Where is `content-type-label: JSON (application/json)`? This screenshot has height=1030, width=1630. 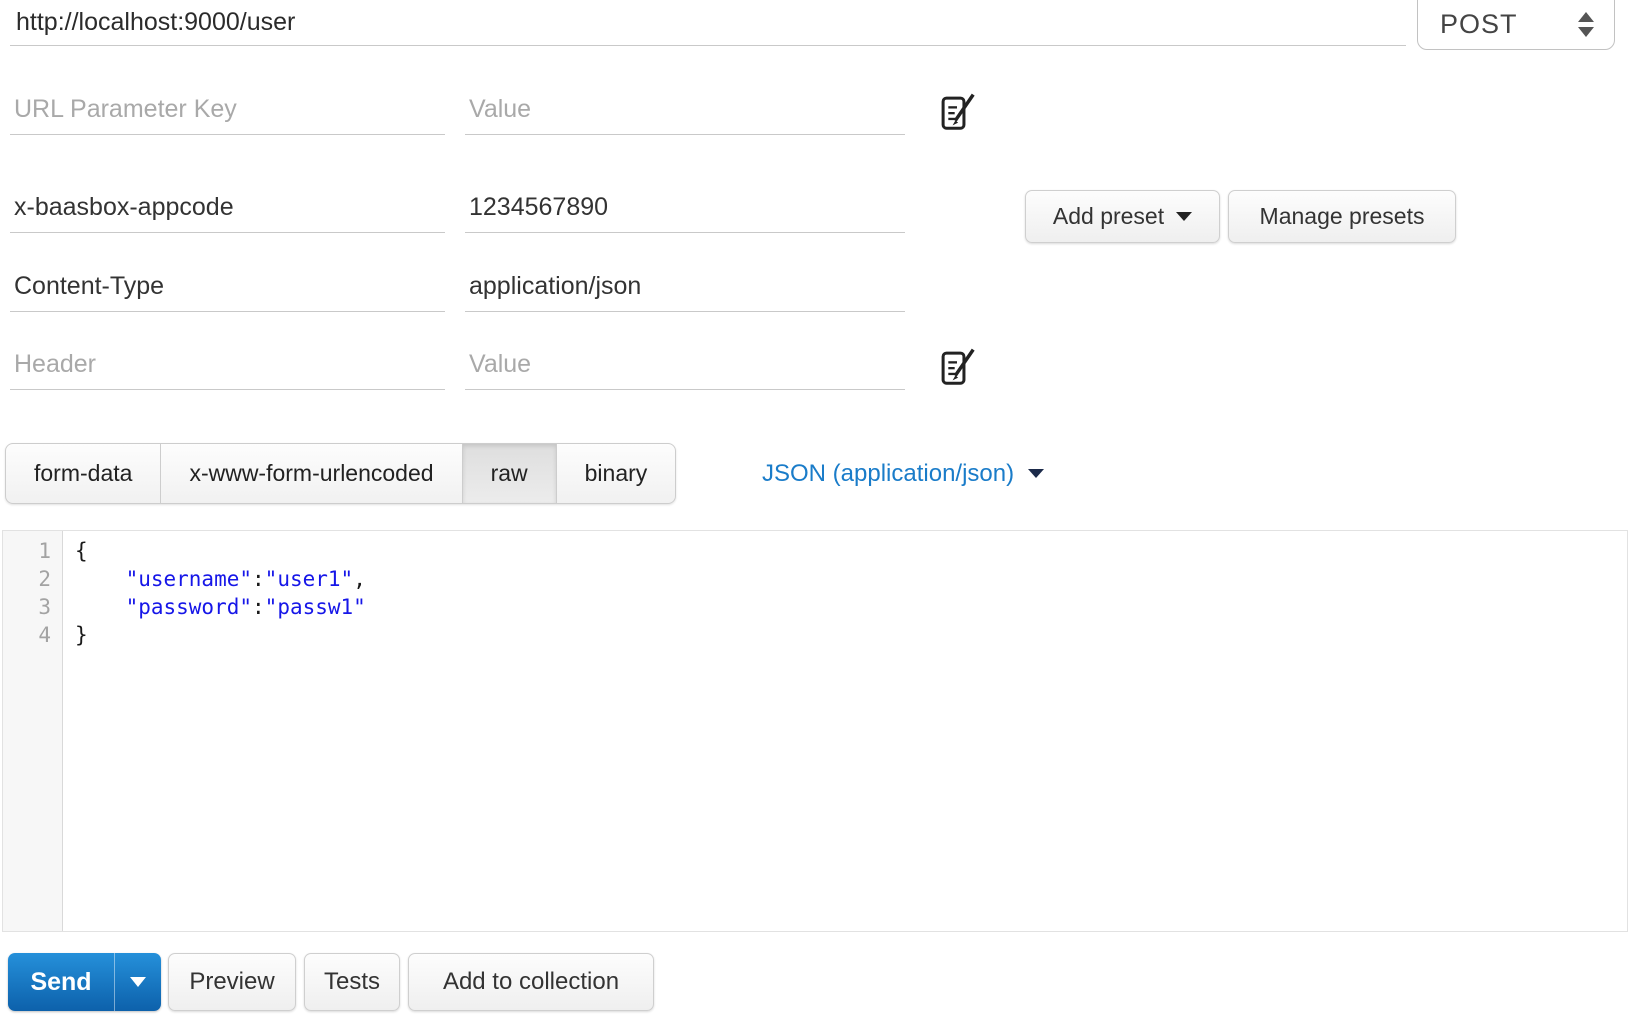
content-type-label: JSON (application/json) is located at coordinates (888, 473).